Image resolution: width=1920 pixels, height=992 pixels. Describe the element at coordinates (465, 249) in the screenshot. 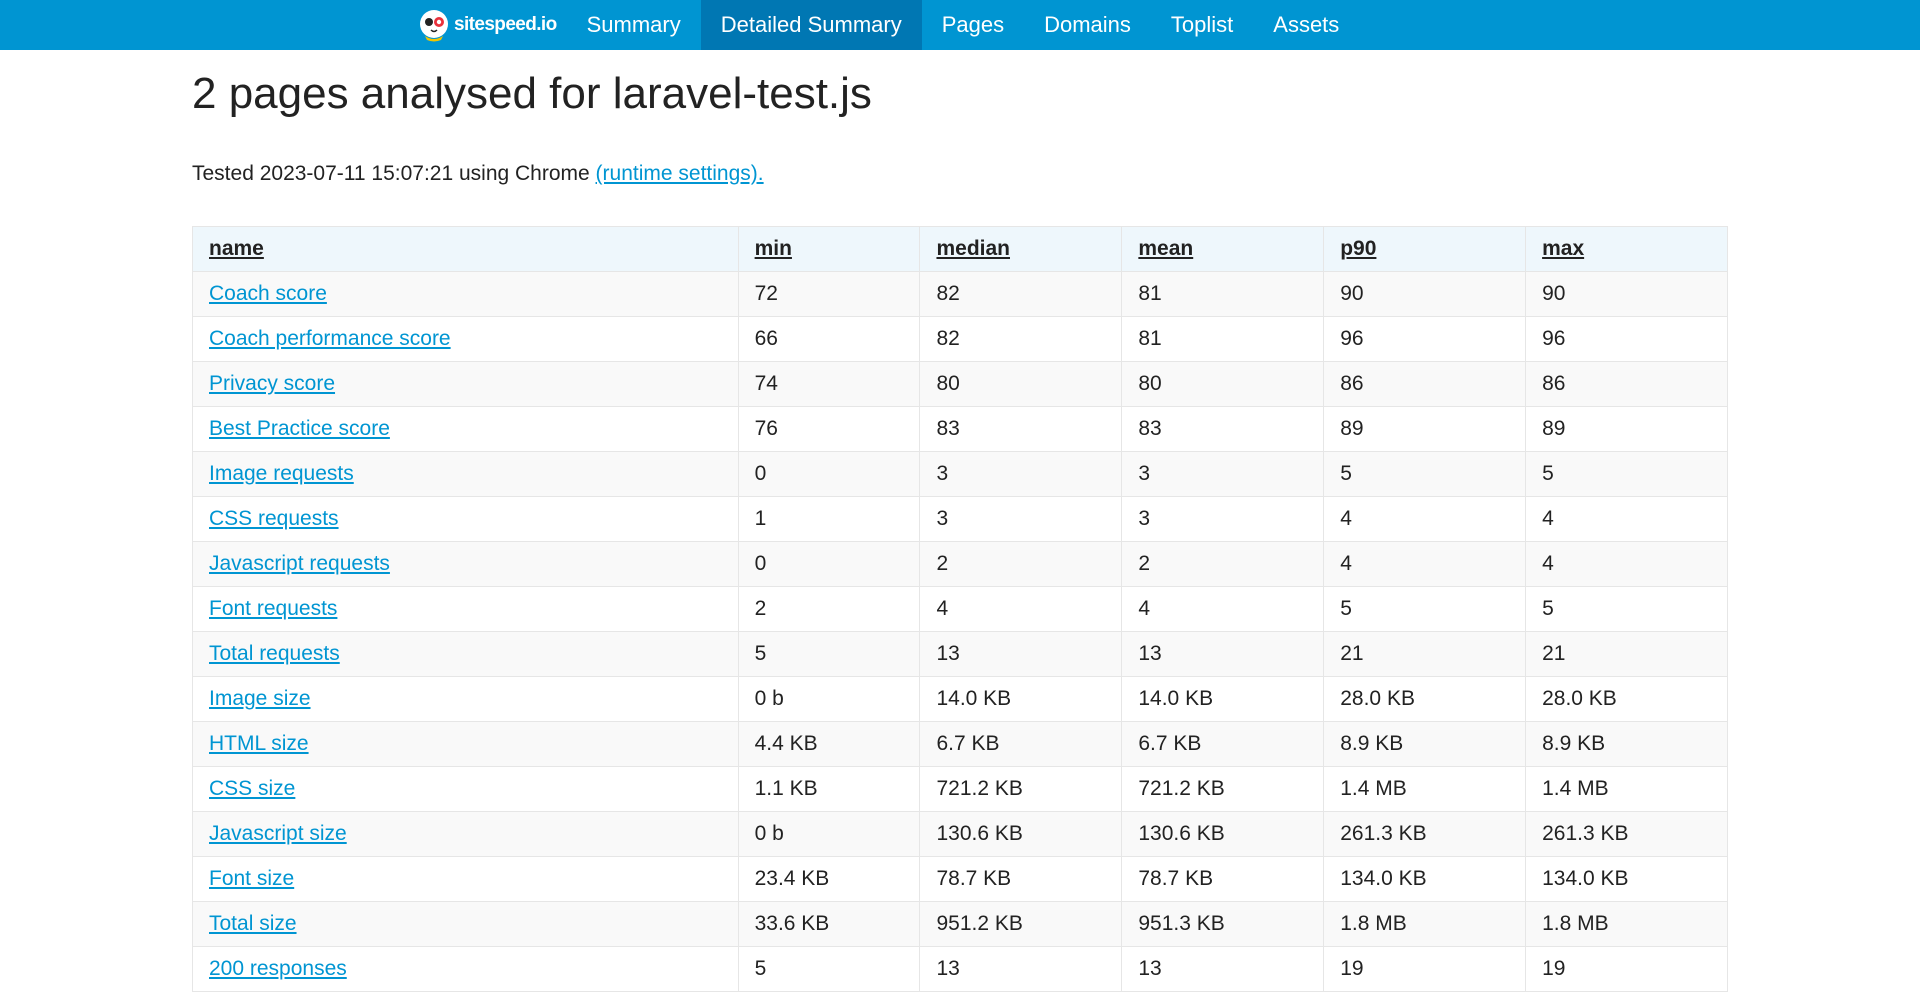

I see `column-header-name: name` at that location.